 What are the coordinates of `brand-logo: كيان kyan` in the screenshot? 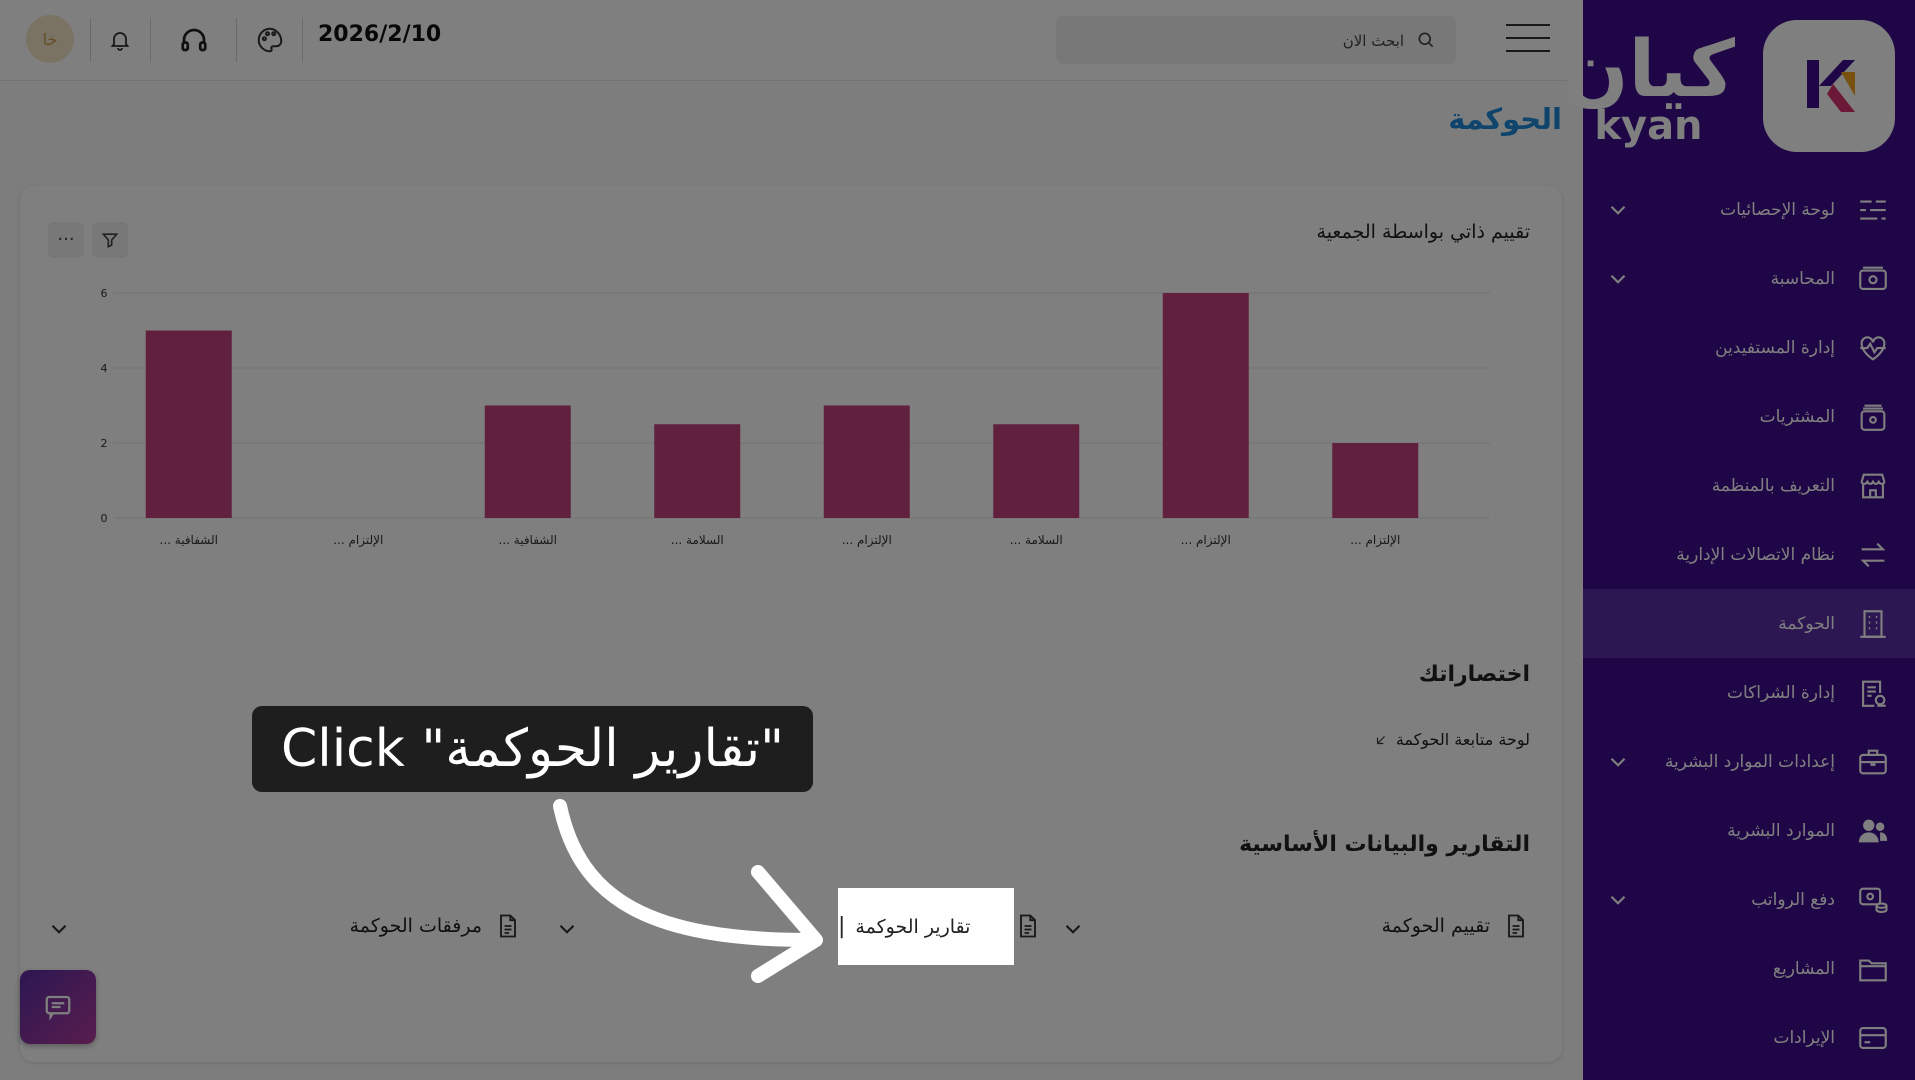 It's located at (1728, 90).